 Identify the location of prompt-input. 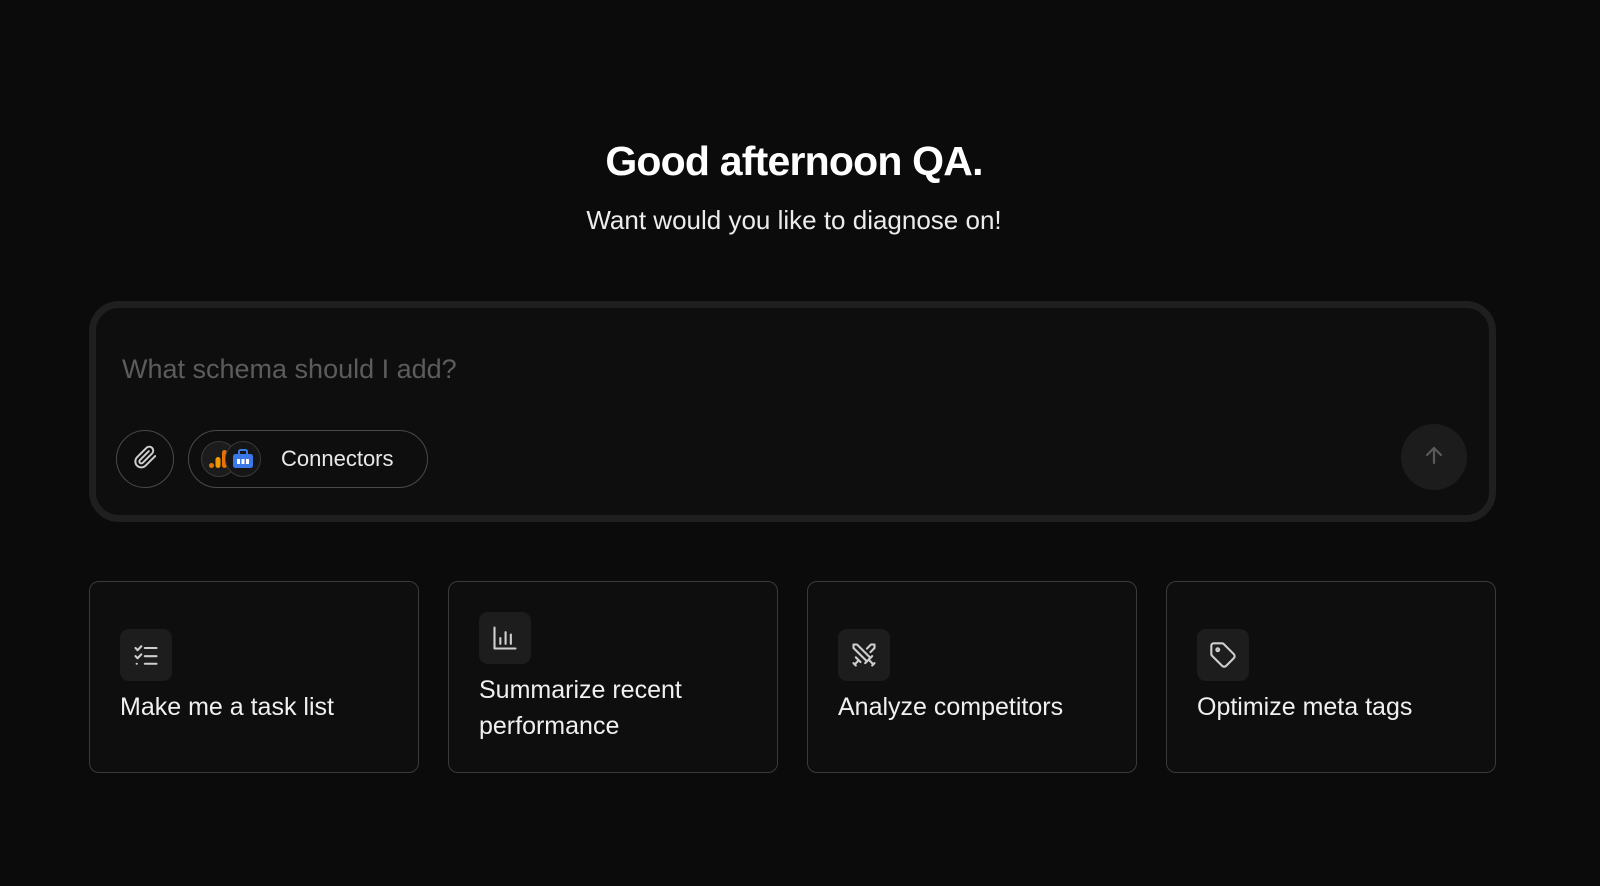
(722, 369).